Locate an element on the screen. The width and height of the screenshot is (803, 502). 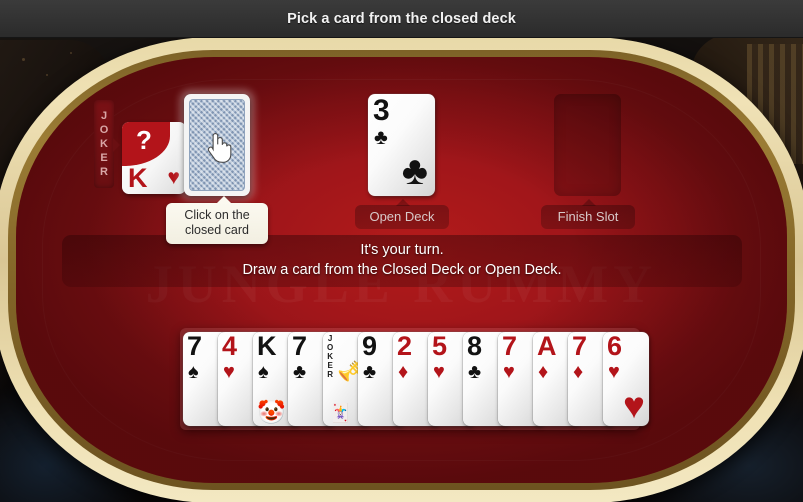
card-back-pattern is located at coordinates (217, 145).